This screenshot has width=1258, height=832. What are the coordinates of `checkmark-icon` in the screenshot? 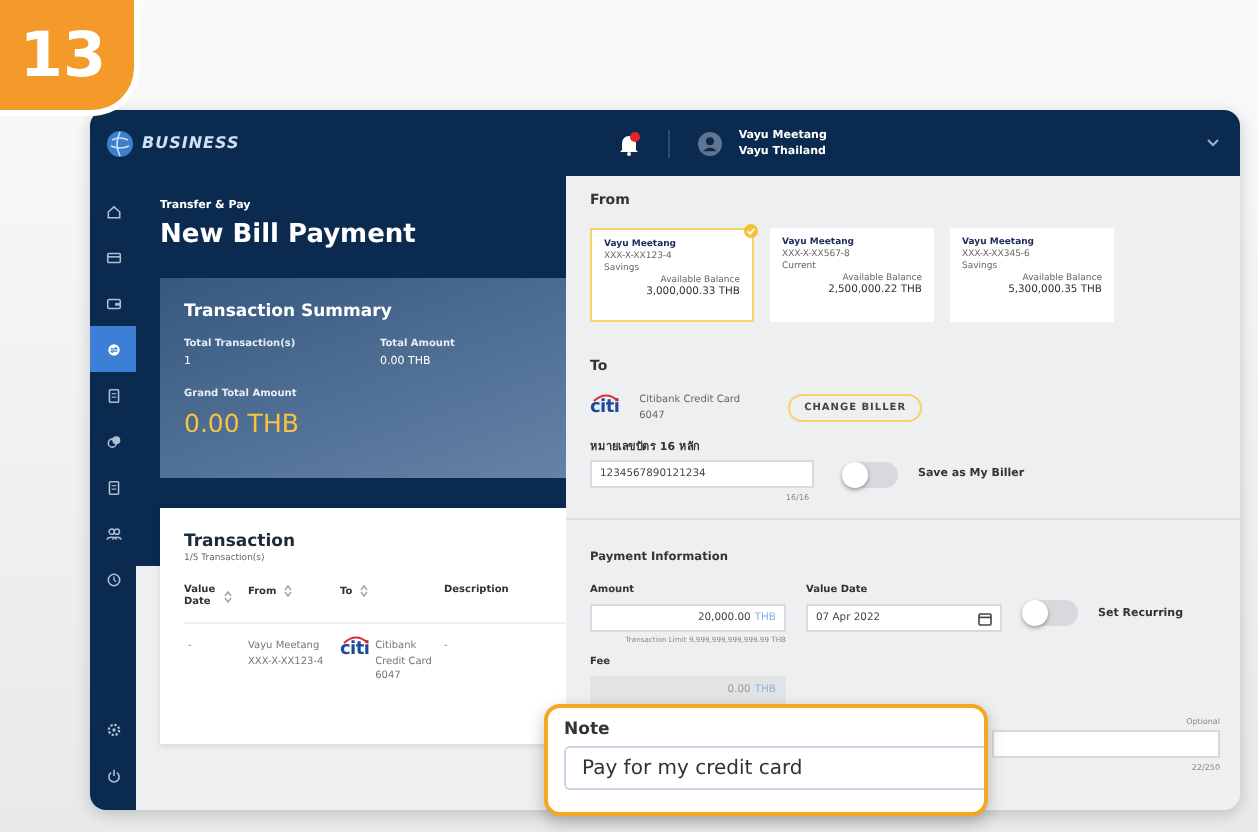 It's located at (751, 231).